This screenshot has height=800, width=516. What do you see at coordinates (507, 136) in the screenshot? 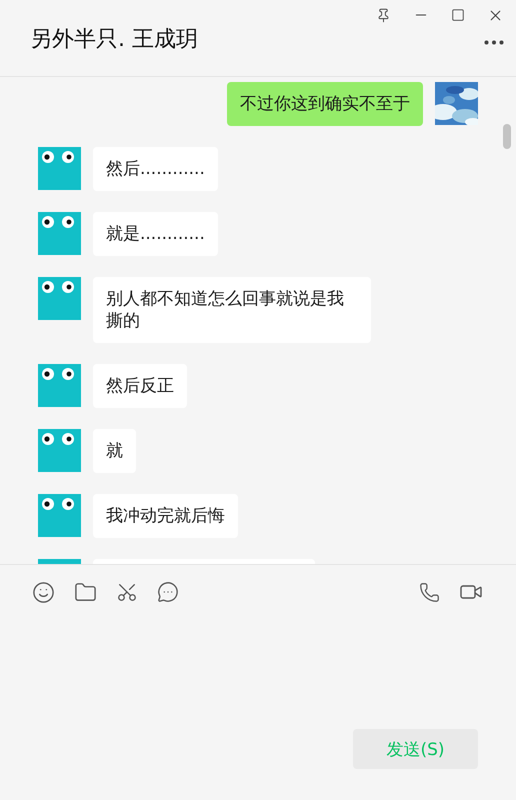
I see `scrollbar` at bounding box center [507, 136].